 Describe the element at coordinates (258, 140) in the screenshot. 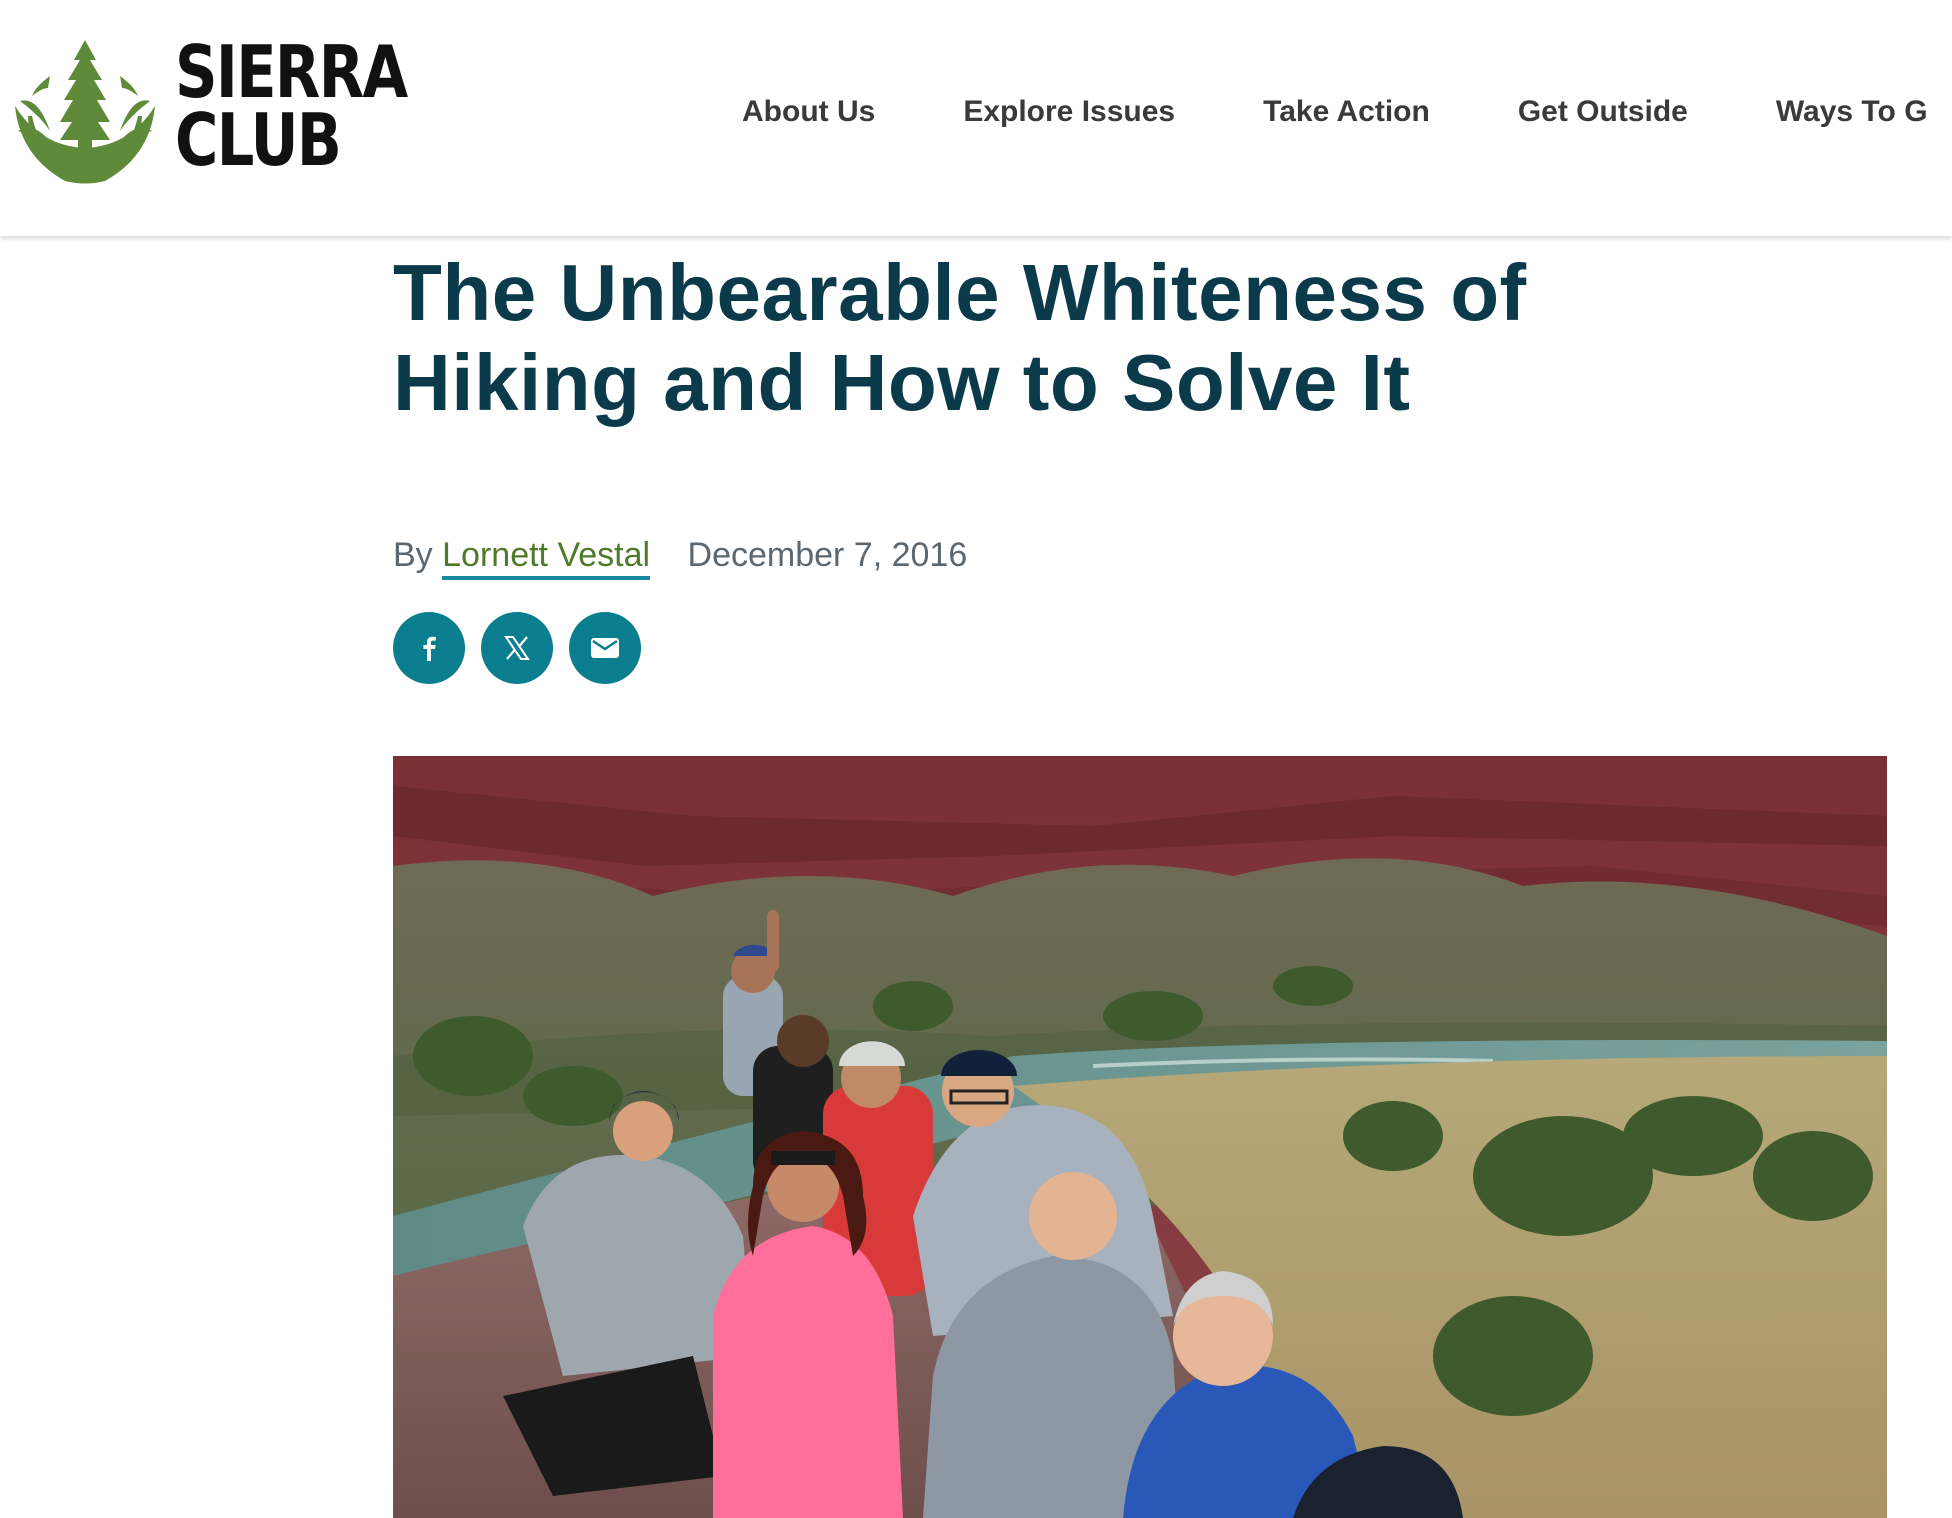

I see `logo-wordmark-line2: CLUB` at that location.